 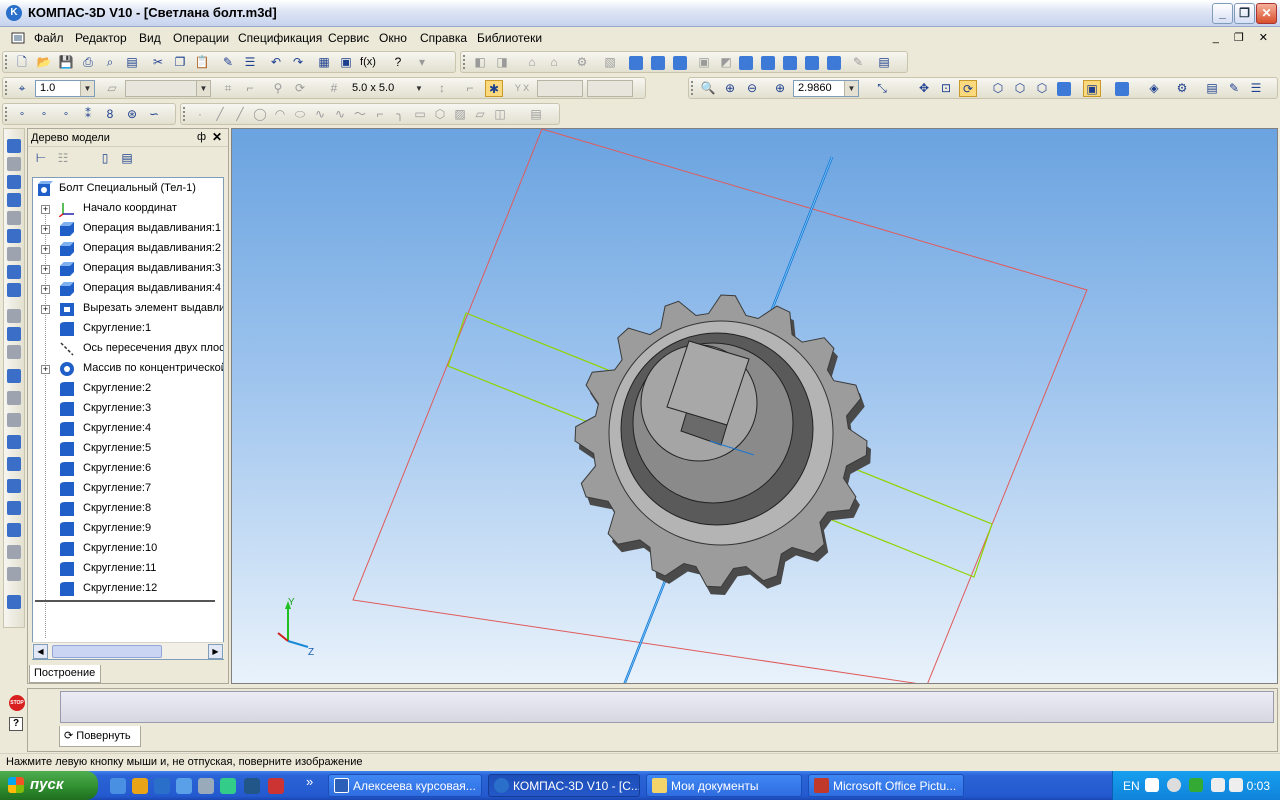 What do you see at coordinates (1064, 89) in the screenshot?
I see `halftone-icon` at bounding box center [1064, 89].